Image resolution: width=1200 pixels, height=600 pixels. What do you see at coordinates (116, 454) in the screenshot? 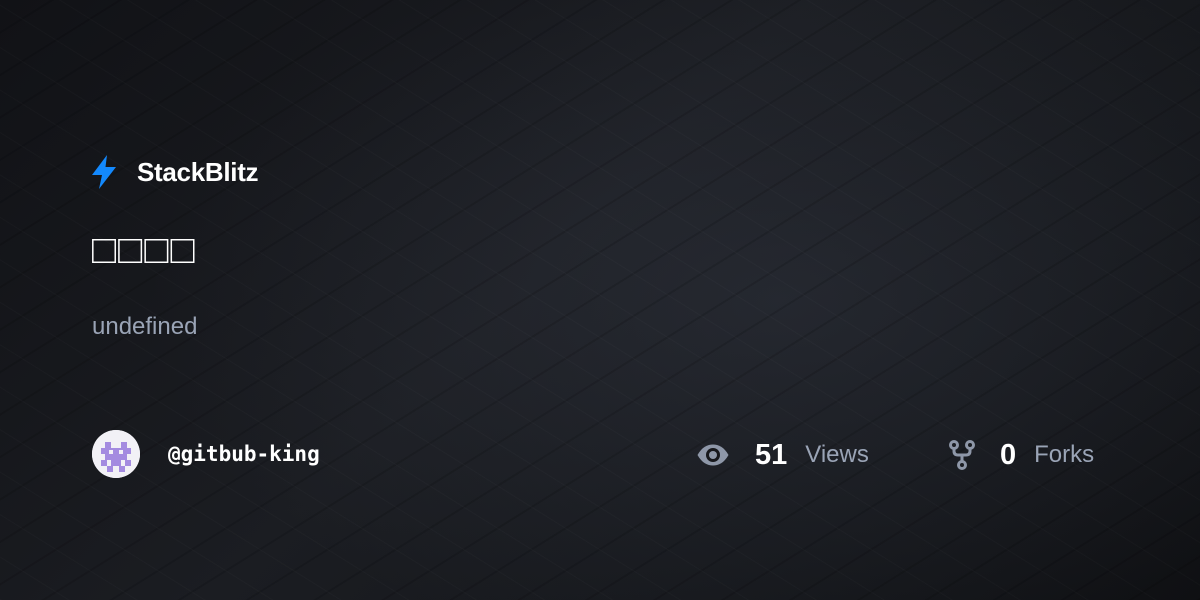
I see `pixel-avatar-icon` at bounding box center [116, 454].